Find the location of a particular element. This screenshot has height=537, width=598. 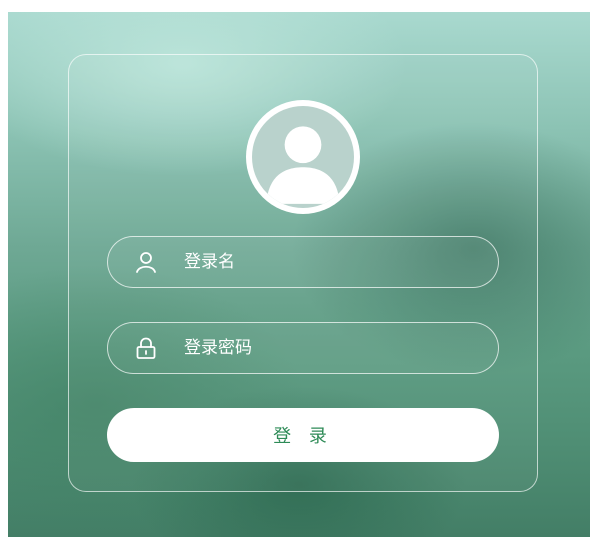

avatar is located at coordinates (303, 157).